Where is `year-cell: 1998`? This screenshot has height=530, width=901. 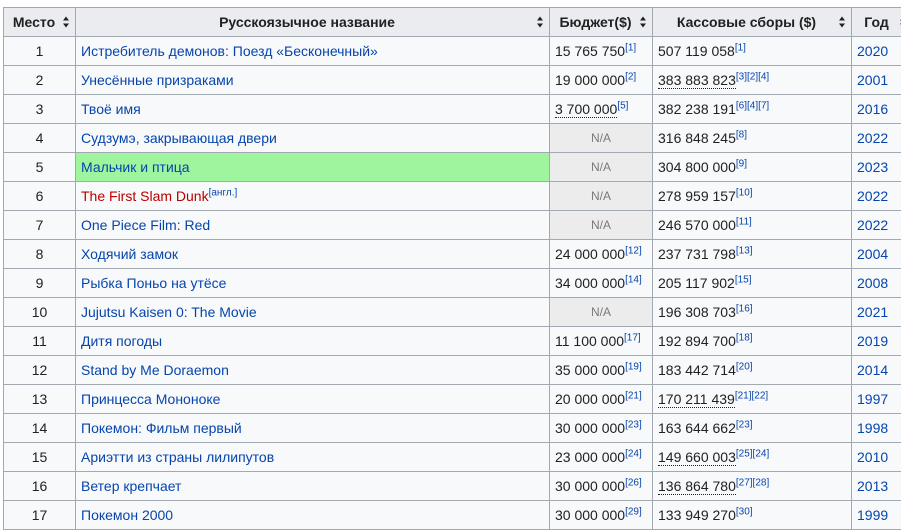 year-cell: 1998 is located at coordinates (876, 428).